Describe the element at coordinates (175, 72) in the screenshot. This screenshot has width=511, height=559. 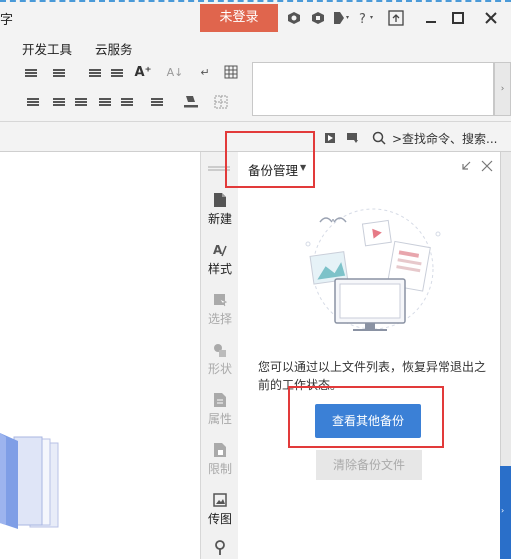
I see `sort-icon: A↓` at that location.